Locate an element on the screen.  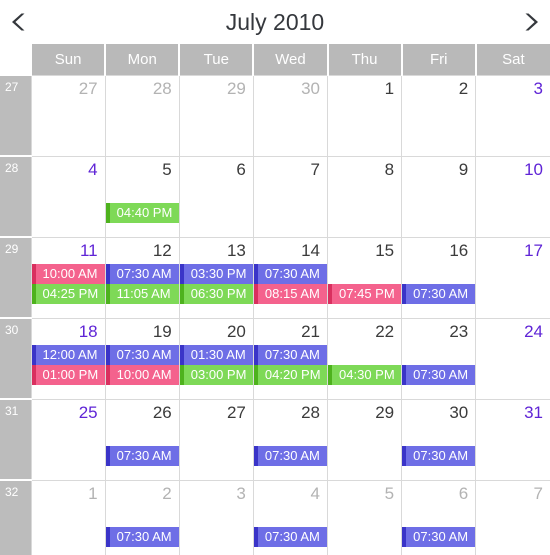
day-cell: 15 07:45 PM is located at coordinates (364, 277).